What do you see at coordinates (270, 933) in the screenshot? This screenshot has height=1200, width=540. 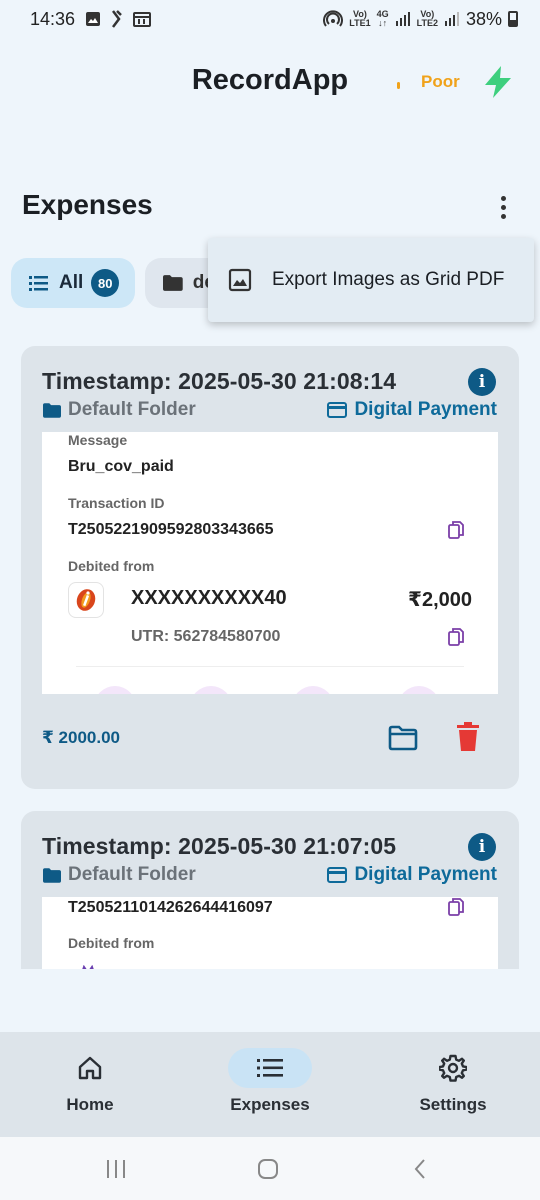 I see `receipt-image: T2505211014262644416097 Debited from` at bounding box center [270, 933].